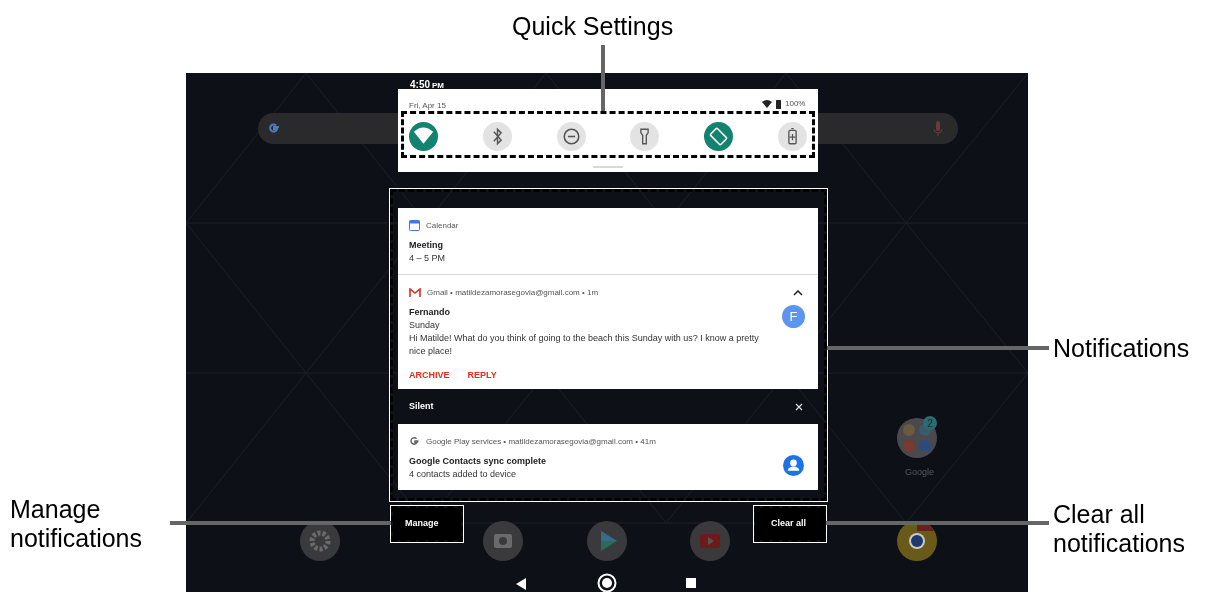 This screenshot has height=592, width=1219. Describe the element at coordinates (428, 258) in the screenshot. I see `notification-text: 4 – 5 PM` at that location.